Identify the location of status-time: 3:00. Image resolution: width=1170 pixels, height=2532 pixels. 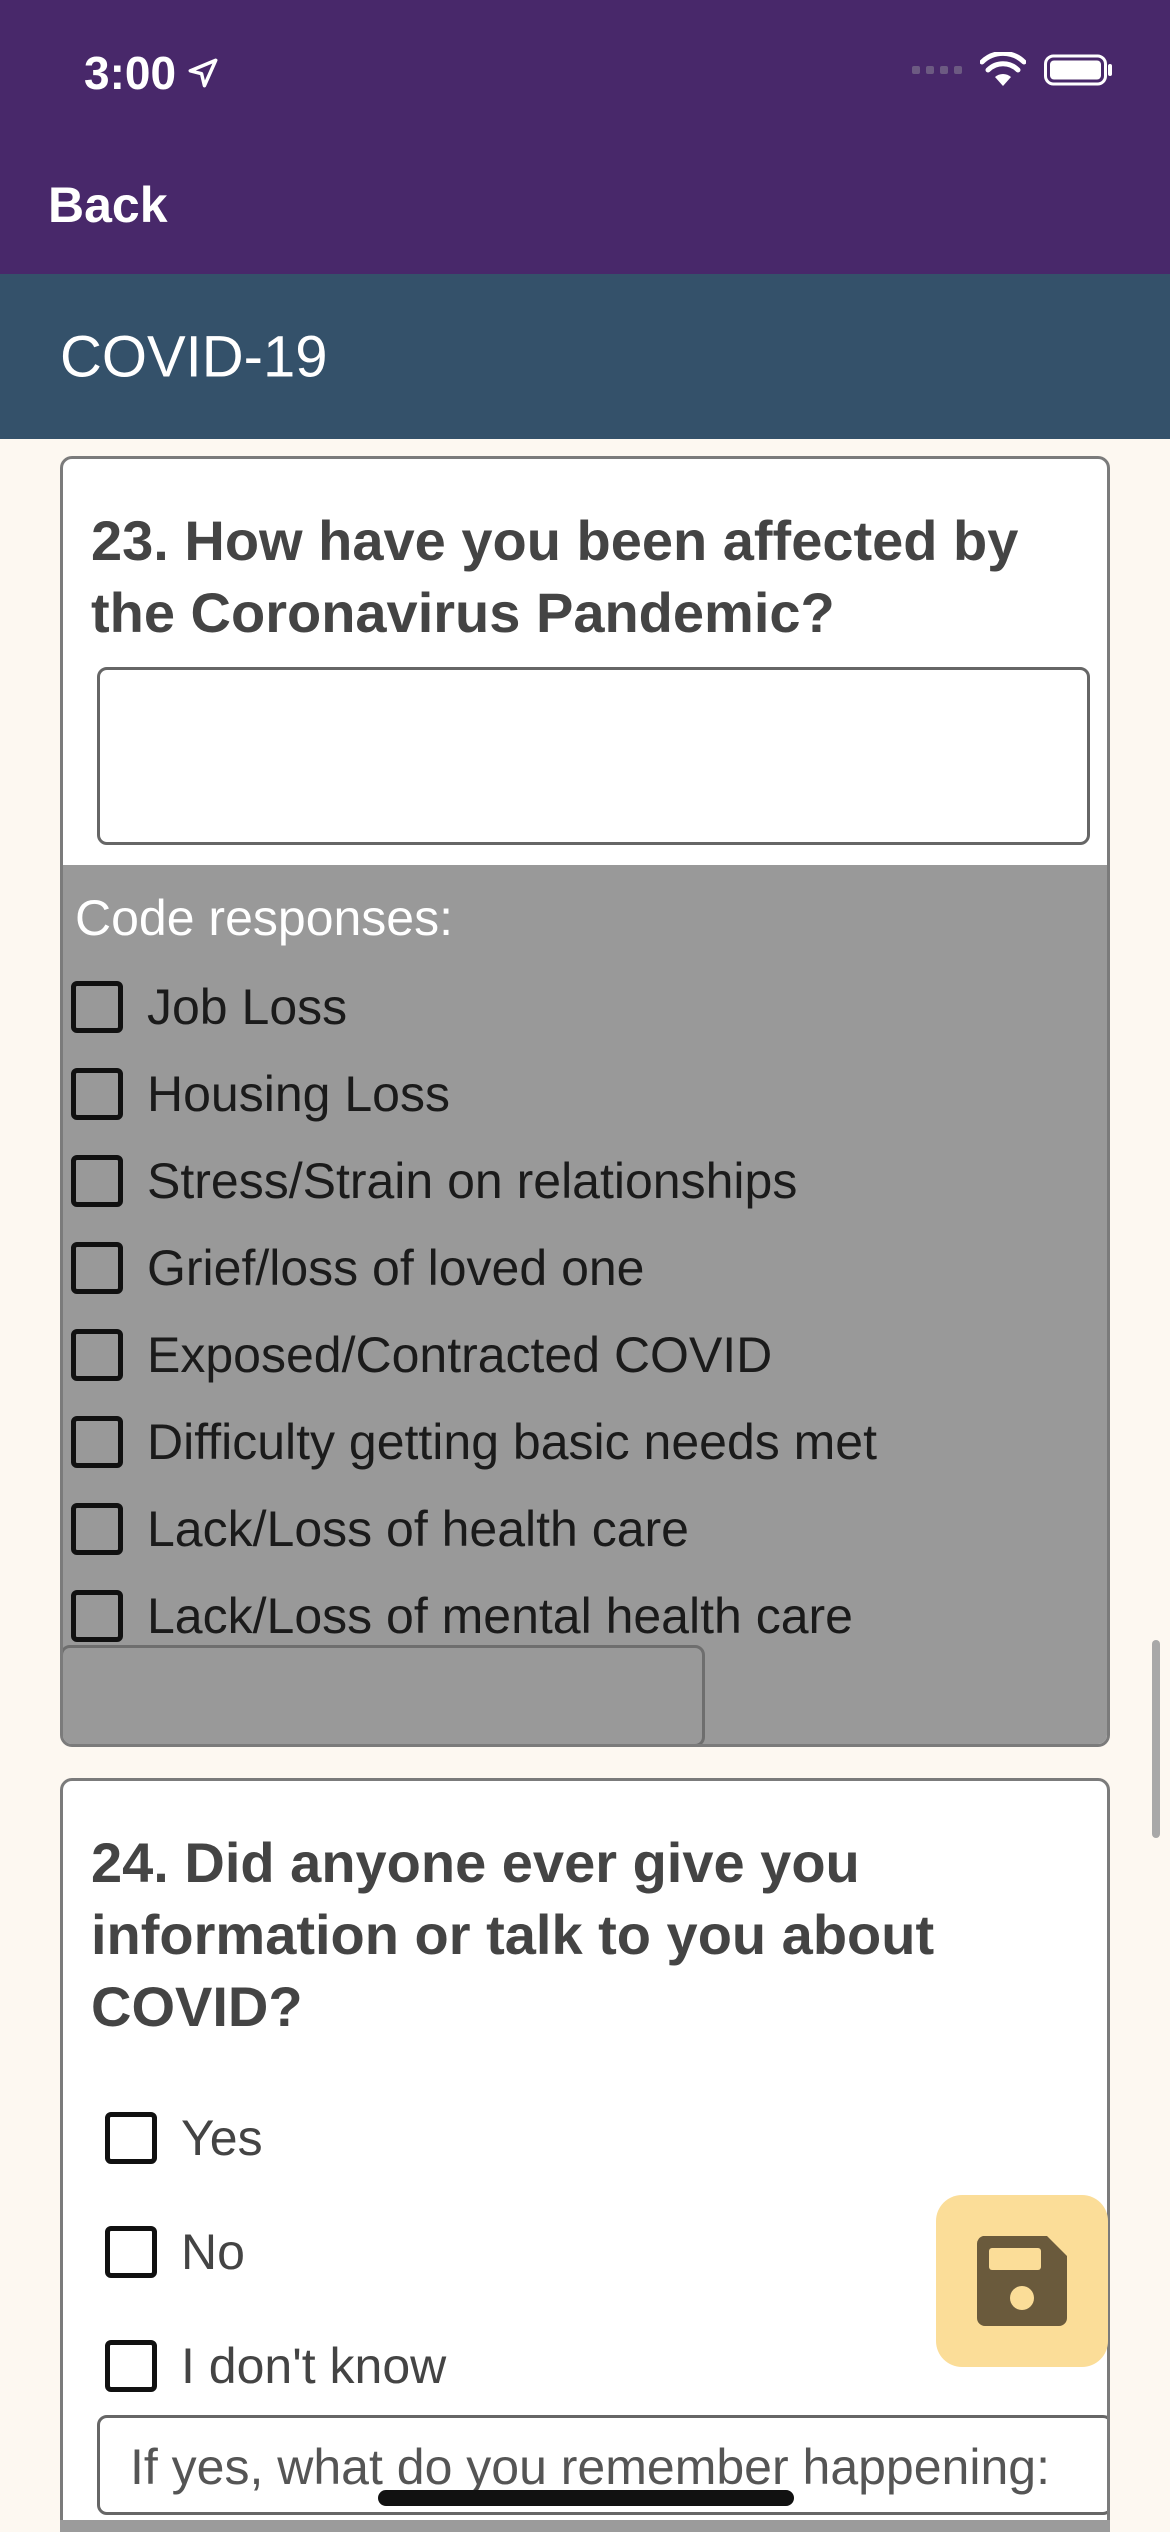
(152, 73).